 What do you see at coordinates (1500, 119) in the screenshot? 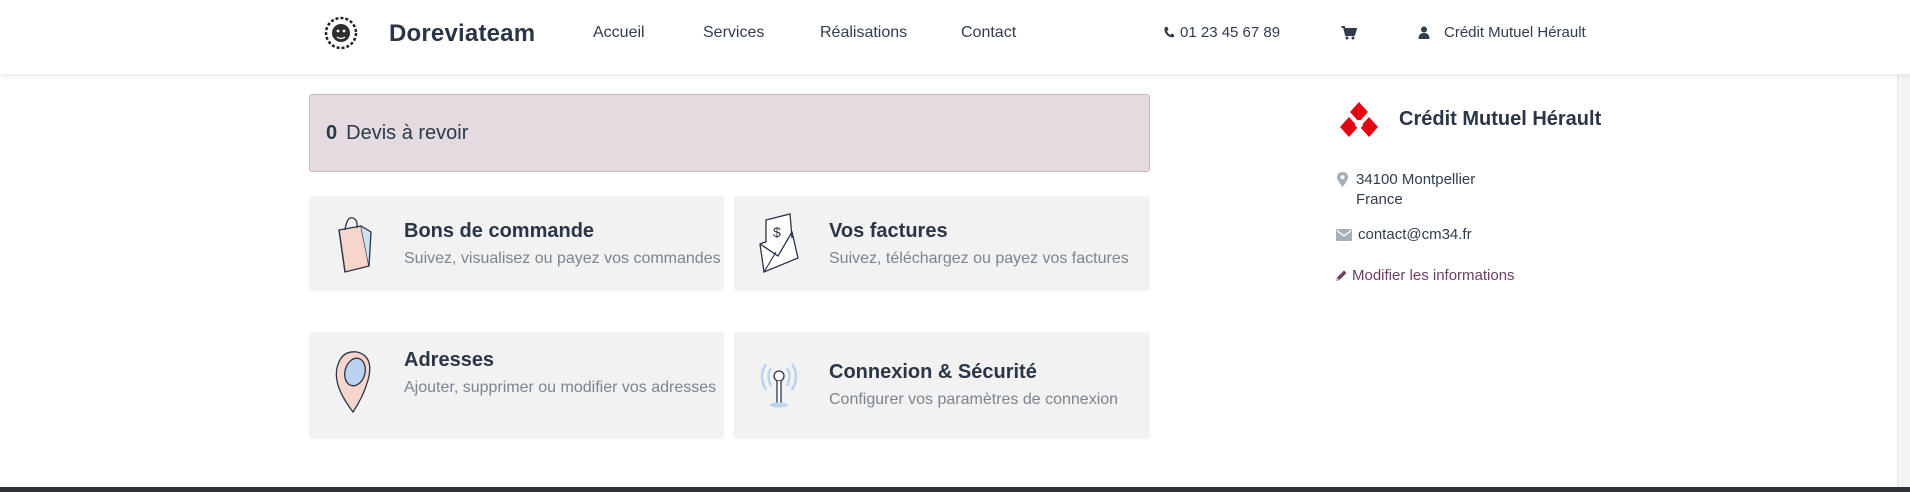
I see `company-name: Crédit Mutuel Hérault` at bounding box center [1500, 119].